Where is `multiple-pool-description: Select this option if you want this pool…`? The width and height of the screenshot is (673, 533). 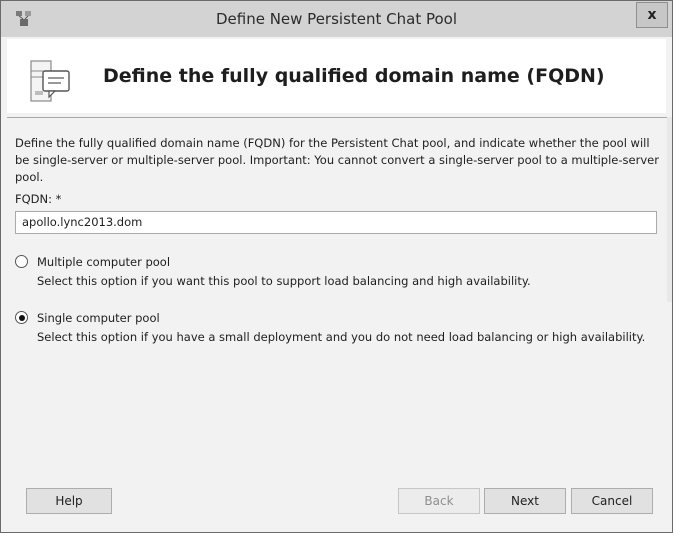 multiple-pool-description: Select this option if you want this pool… is located at coordinates (284, 281).